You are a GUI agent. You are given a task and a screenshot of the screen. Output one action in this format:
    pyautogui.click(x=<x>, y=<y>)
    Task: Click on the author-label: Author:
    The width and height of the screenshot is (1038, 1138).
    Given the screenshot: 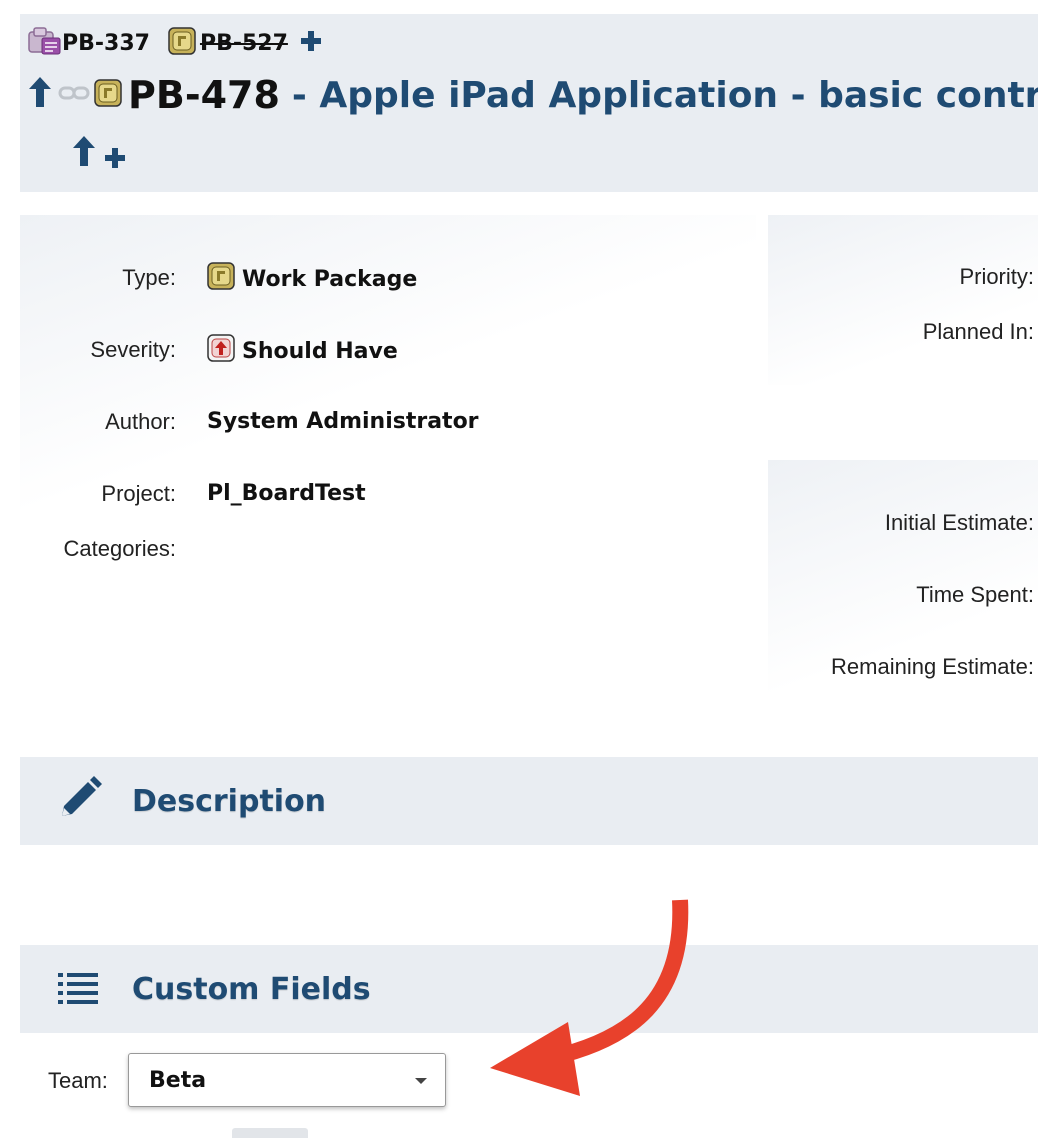 What is the action you would take?
    pyautogui.click(x=140, y=421)
    